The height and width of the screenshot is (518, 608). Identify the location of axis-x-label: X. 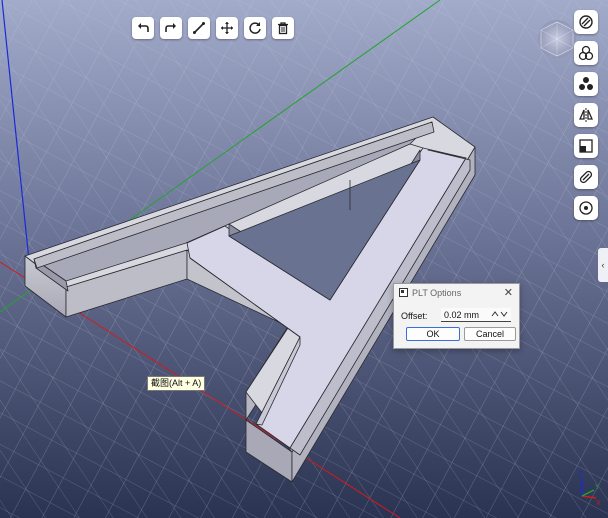
(598, 503).